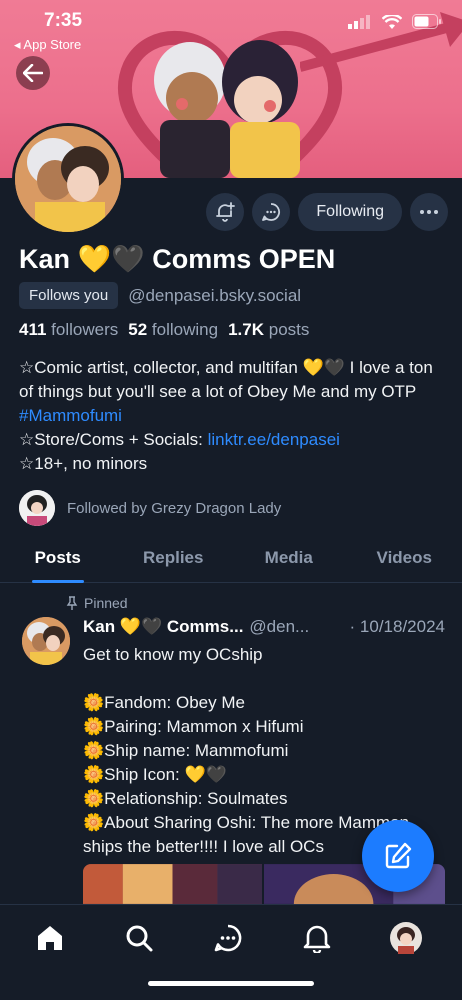 This screenshot has height=1000, width=462. I want to click on nav-chat, so click(228, 938).